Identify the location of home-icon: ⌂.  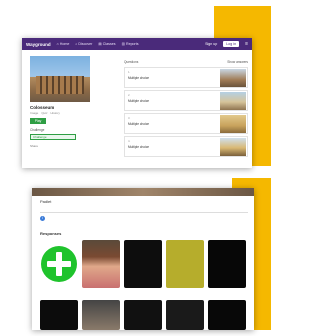
(57, 44).